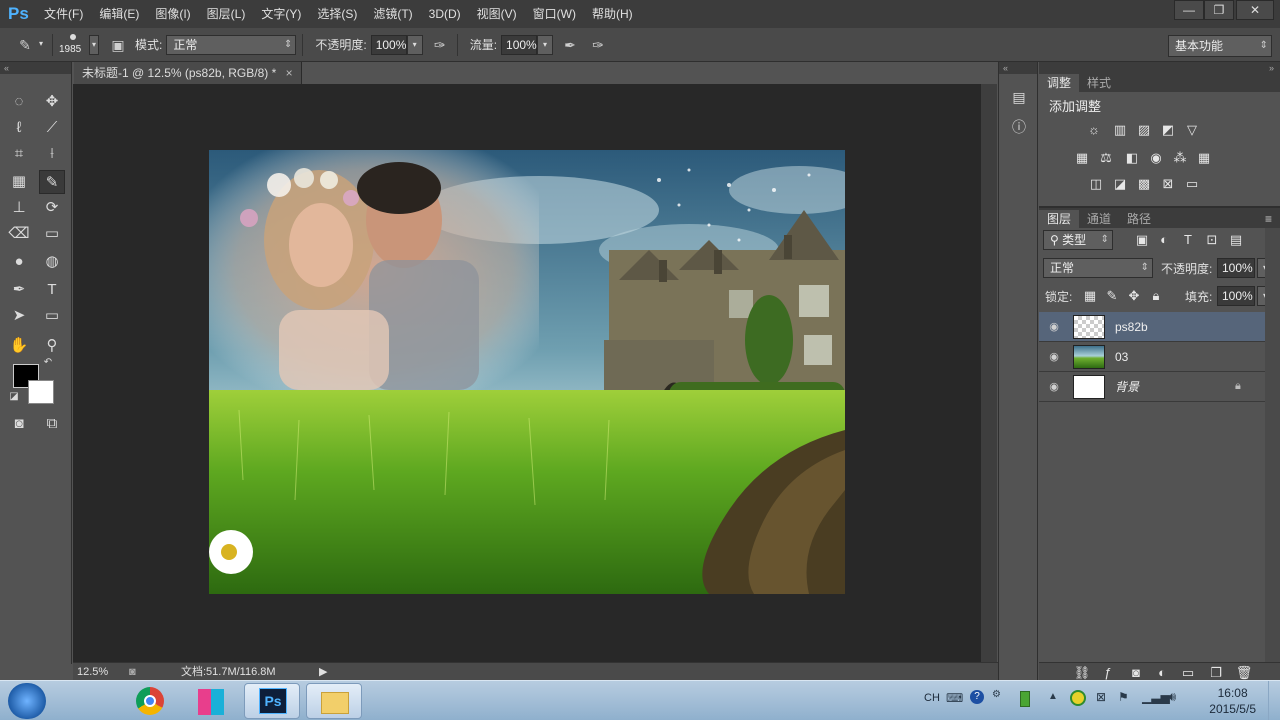 This screenshot has height=720, width=1280. I want to click on lock-transparent-icon: ▦, so click(1090, 296).